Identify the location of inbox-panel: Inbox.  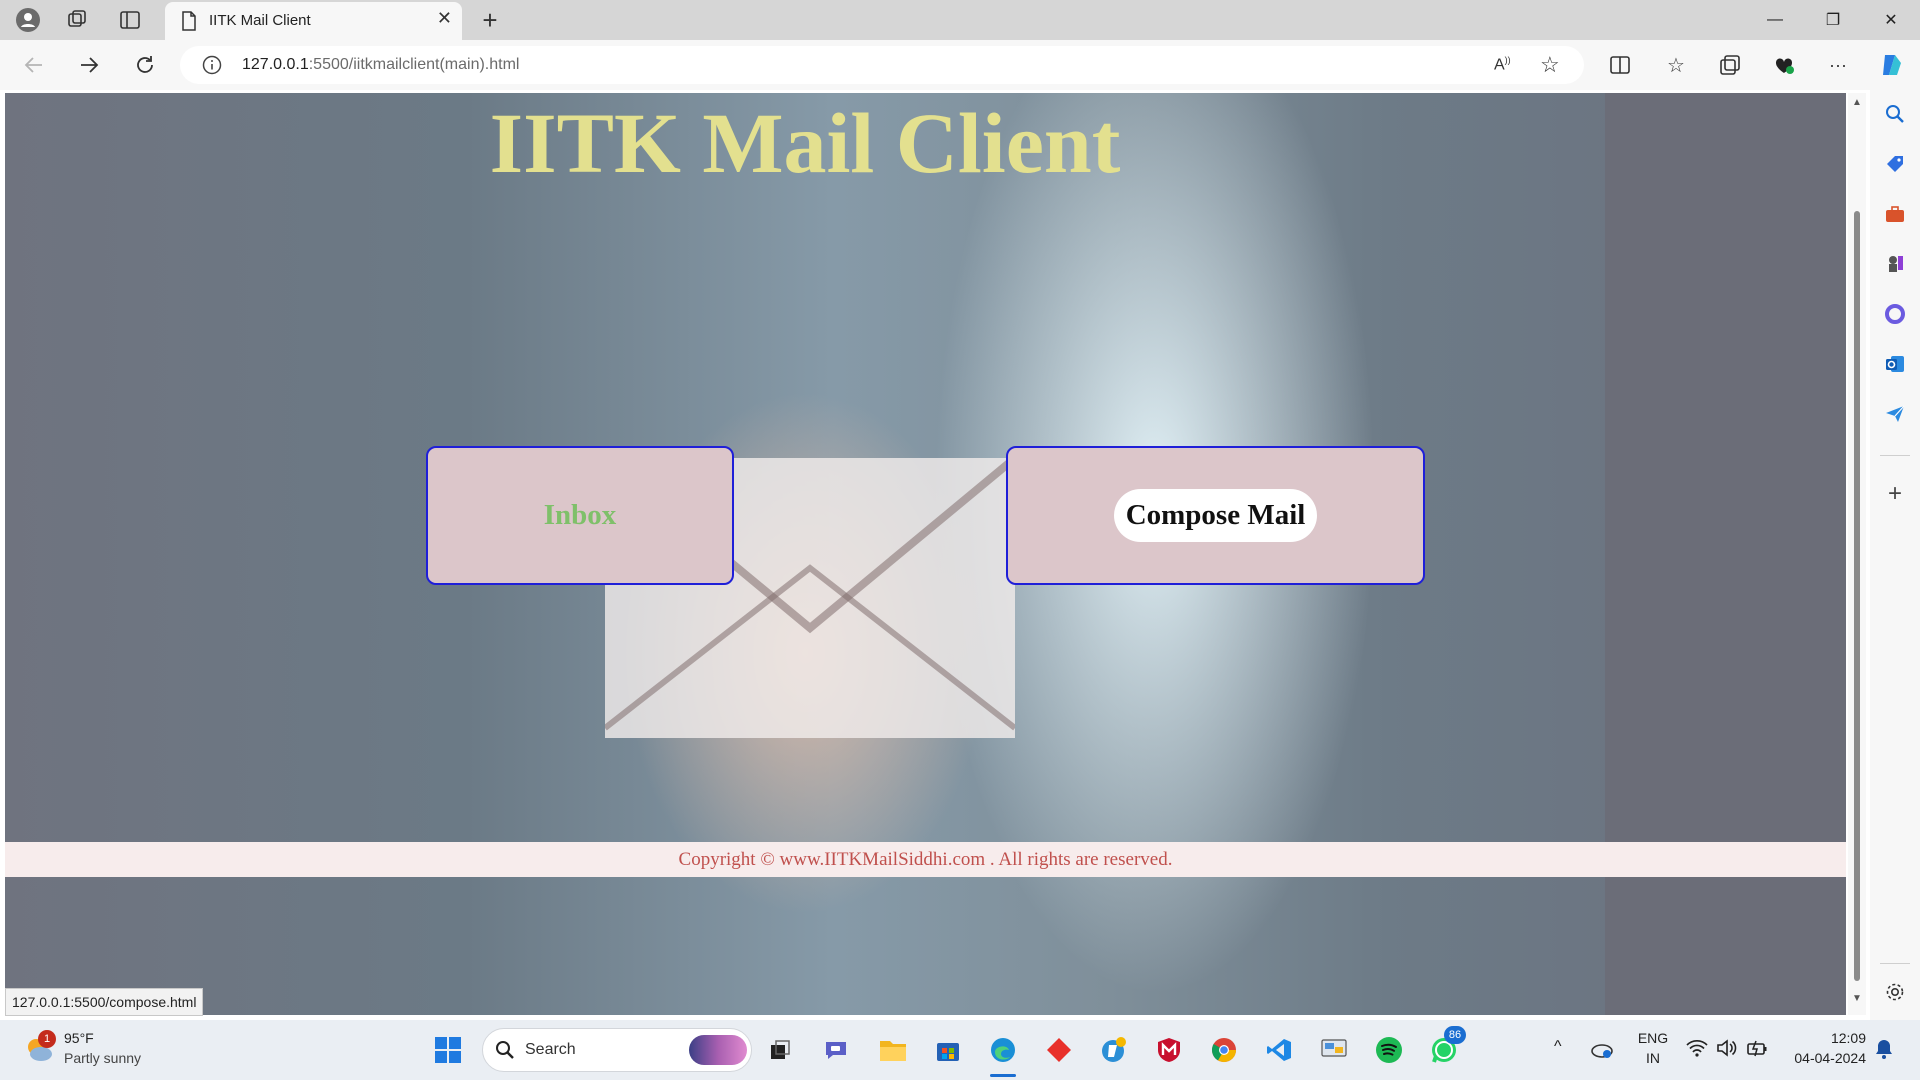
(580, 515).